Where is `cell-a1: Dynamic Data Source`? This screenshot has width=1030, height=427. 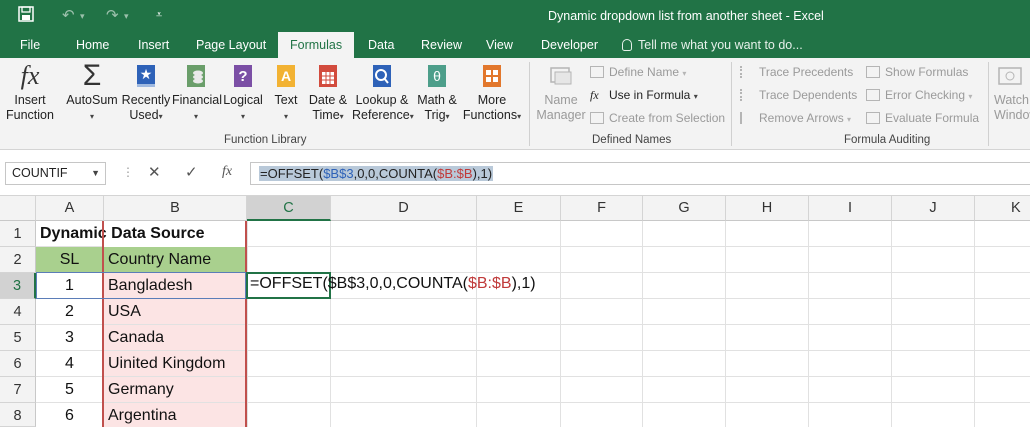 cell-a1: Dynamic Data Source is located at coordinates (120, 234).